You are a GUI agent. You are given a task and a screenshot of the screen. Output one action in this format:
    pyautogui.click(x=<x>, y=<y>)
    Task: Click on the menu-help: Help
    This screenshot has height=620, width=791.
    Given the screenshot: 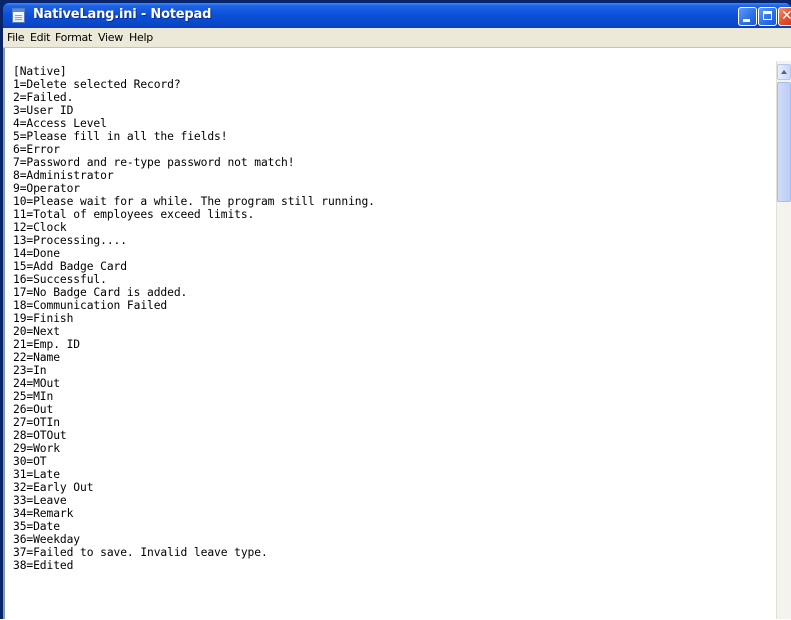 What is the action you would take?
    pyautogui.click(x=141, y=37)
    